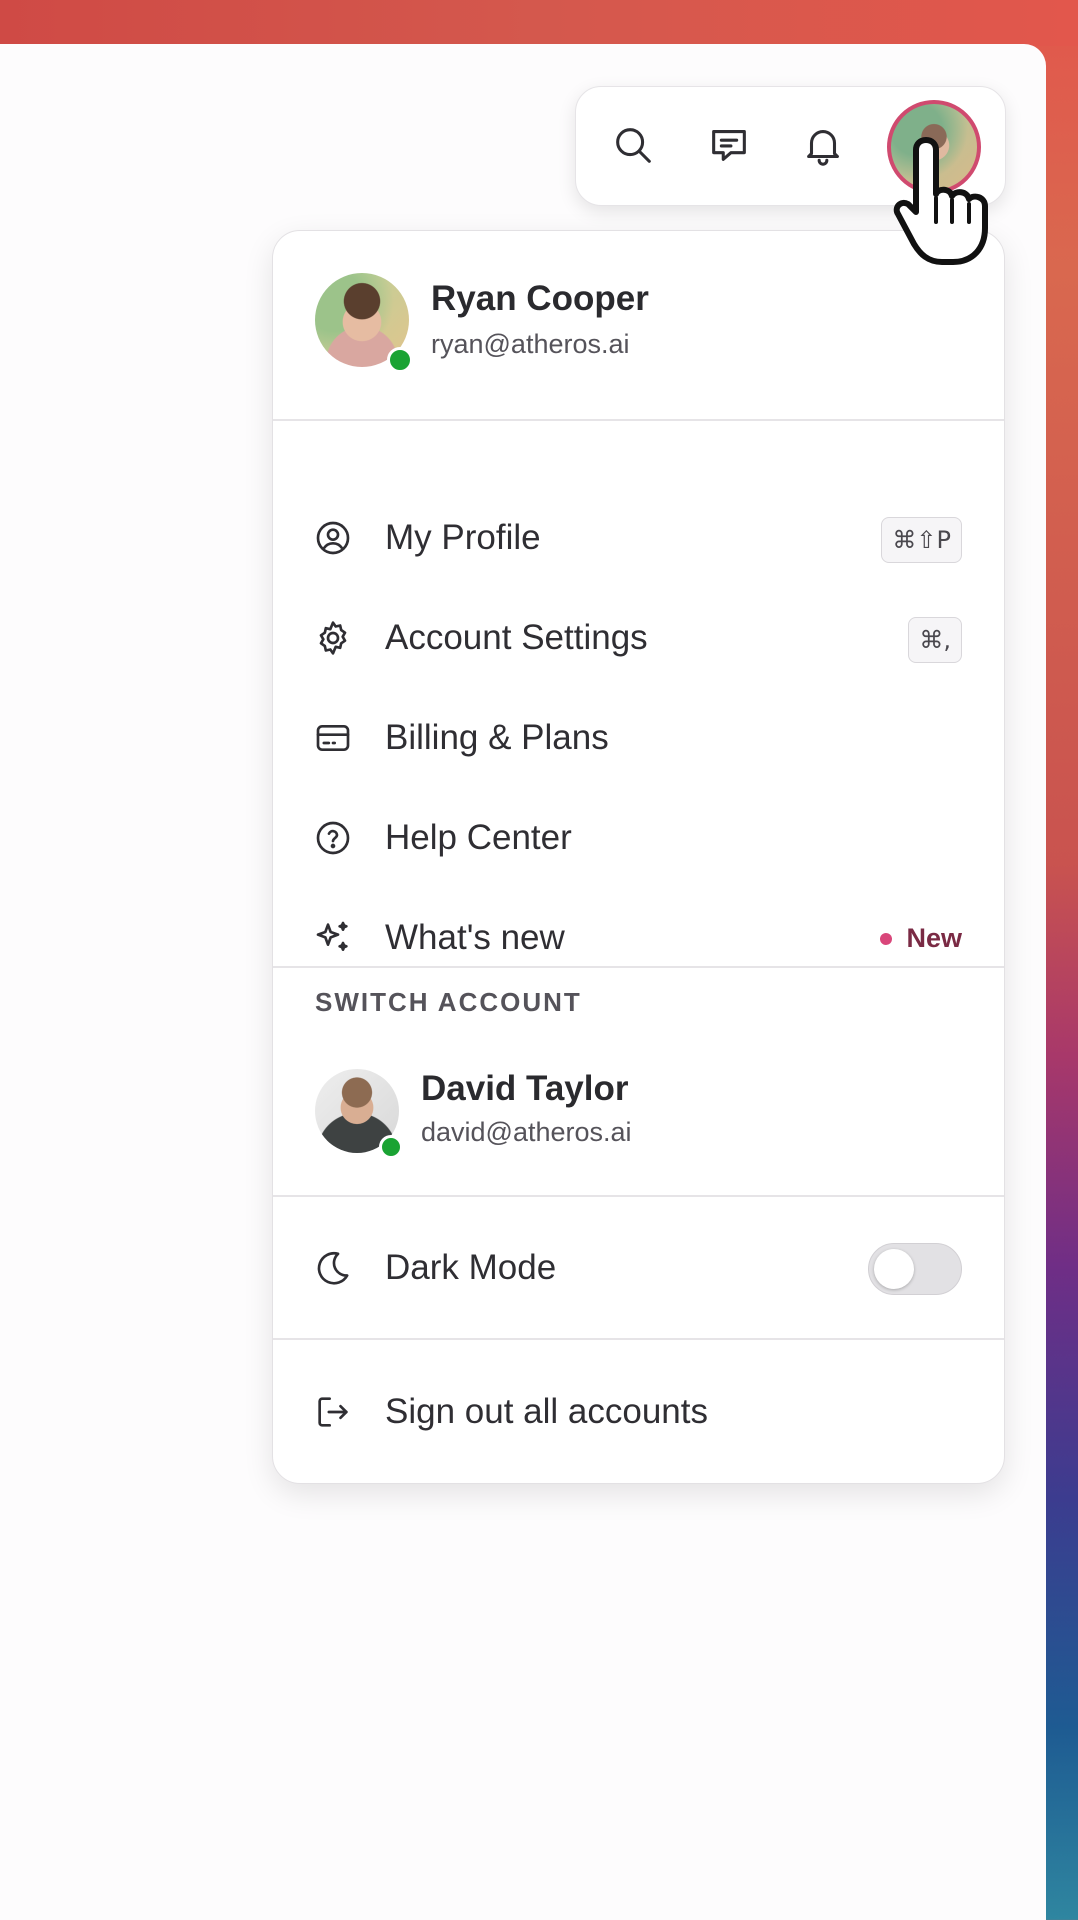  What do you see at coordinates (934, 938) in the screenshot?
I see `new-badge-label: New` at bounding box center [934, 938].